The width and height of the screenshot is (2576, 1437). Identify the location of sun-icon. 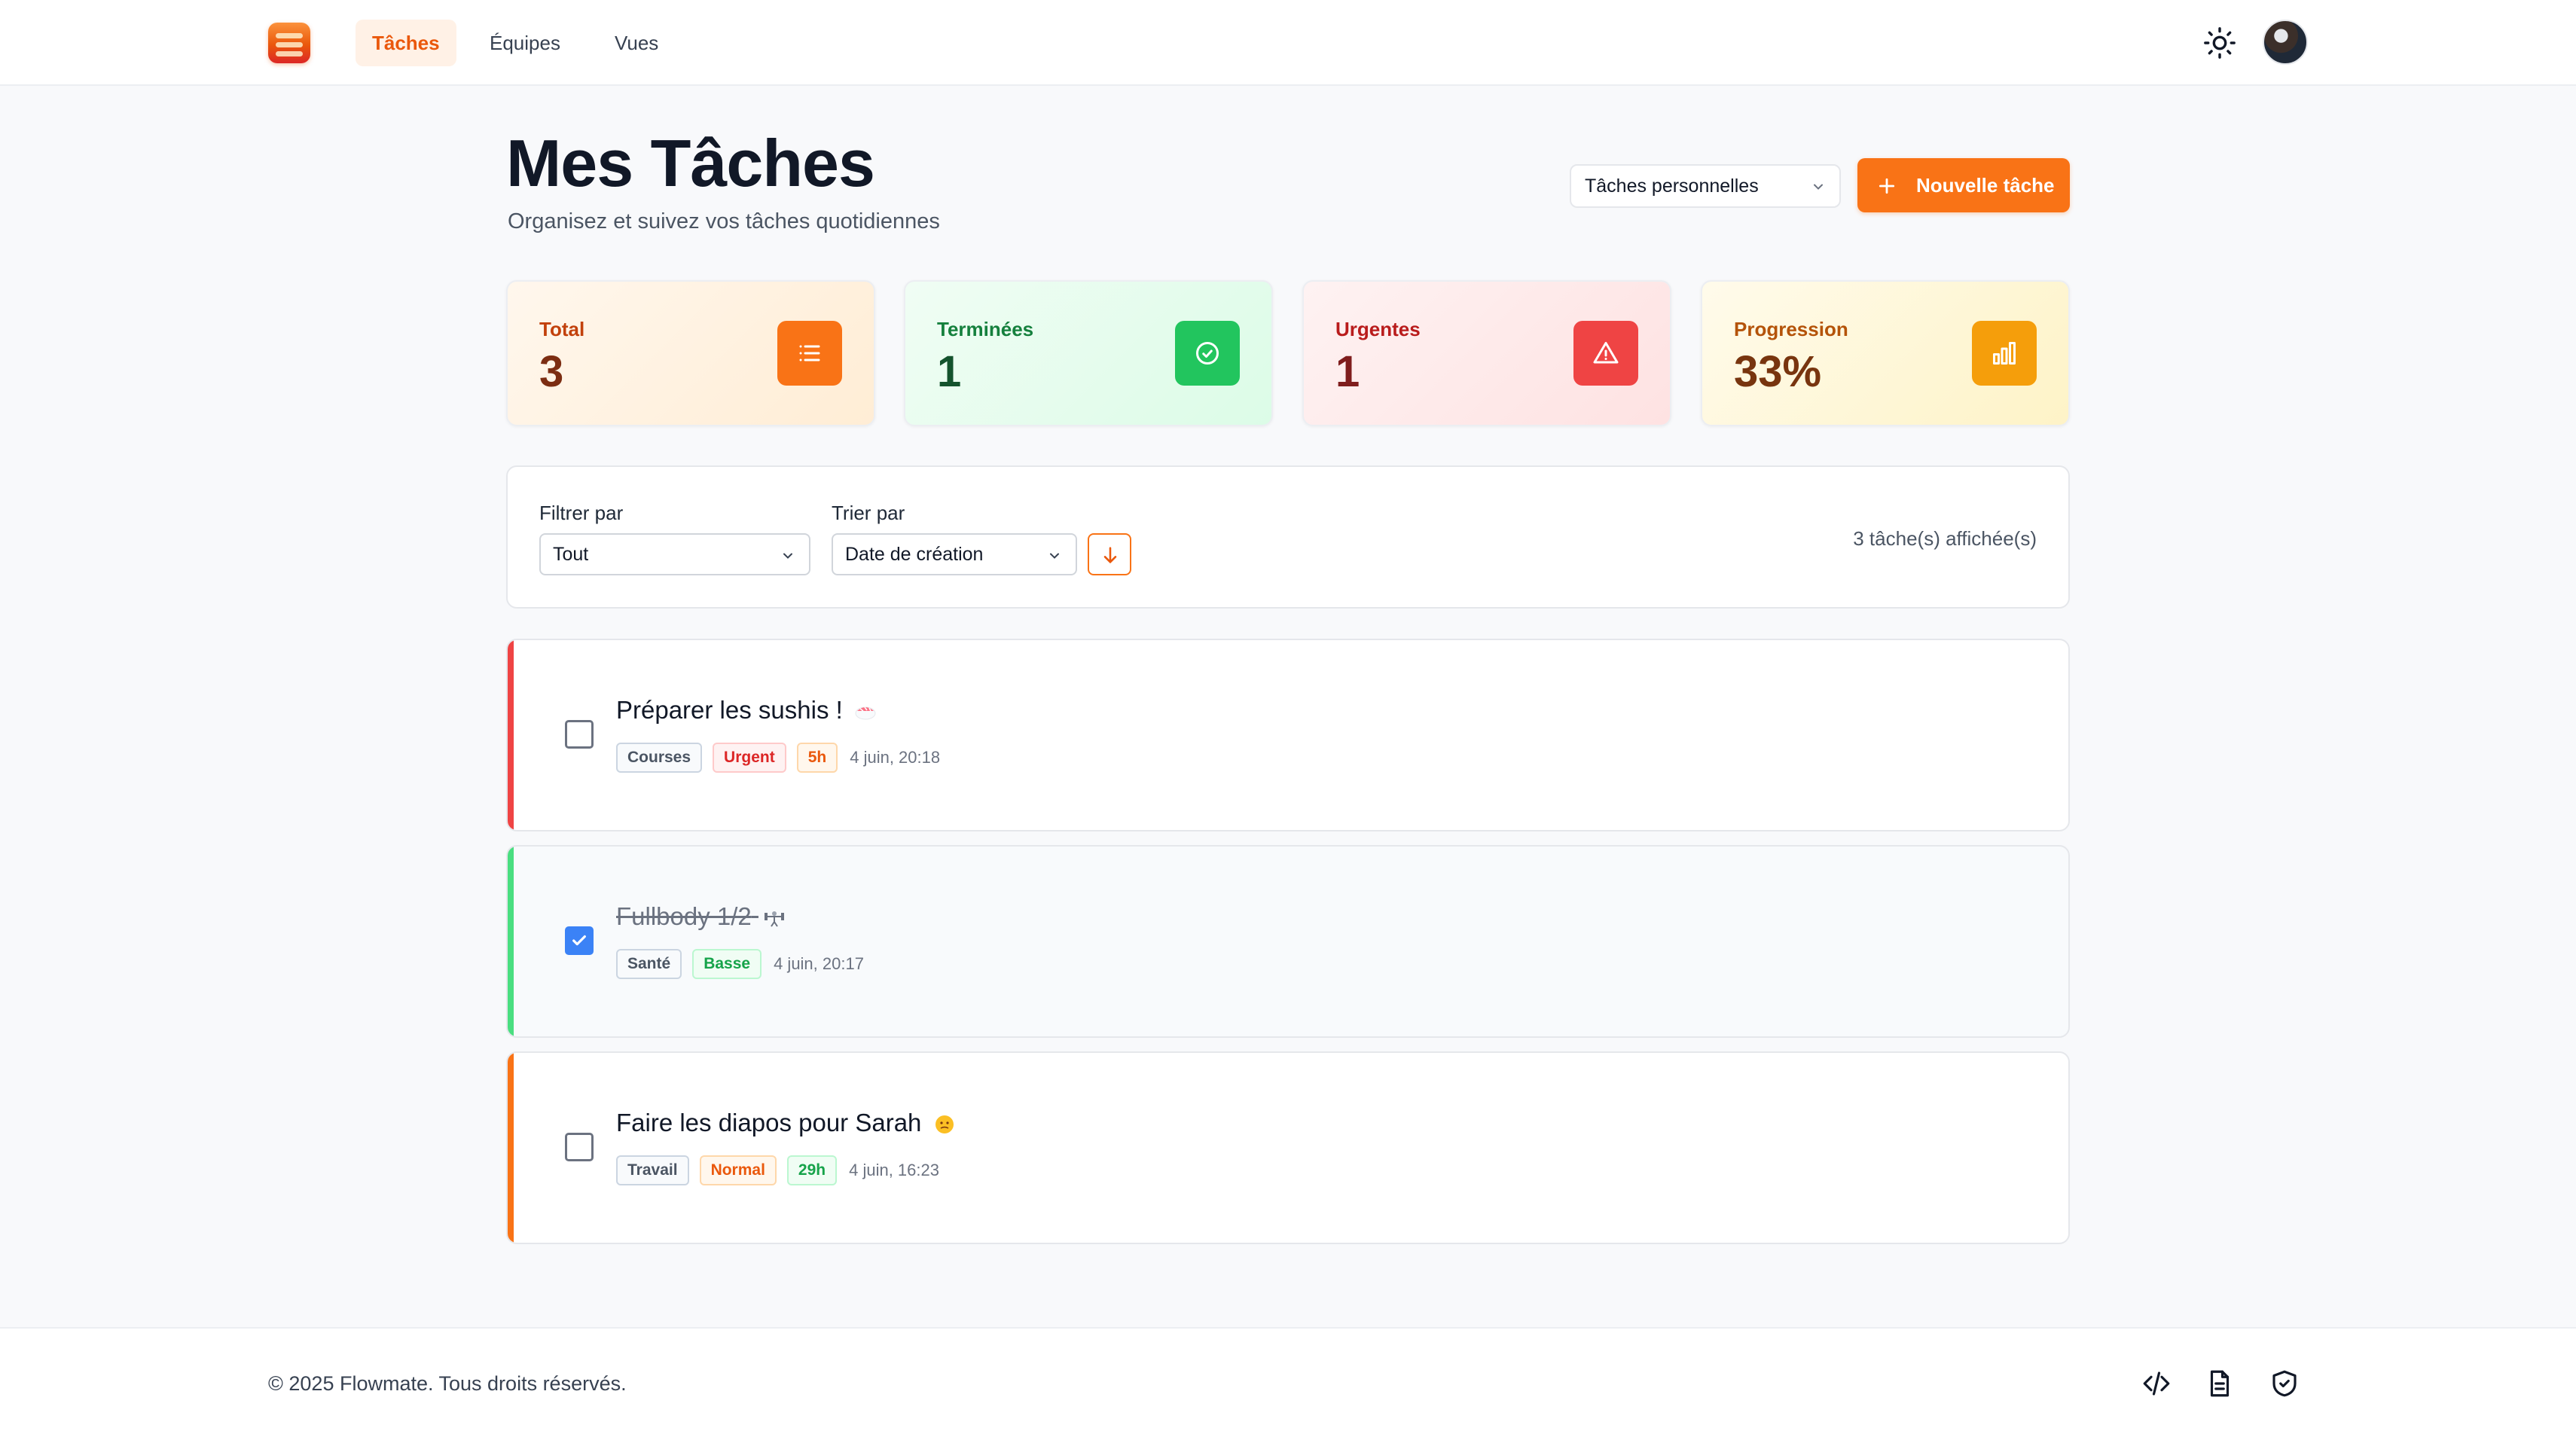
(2220, 43).